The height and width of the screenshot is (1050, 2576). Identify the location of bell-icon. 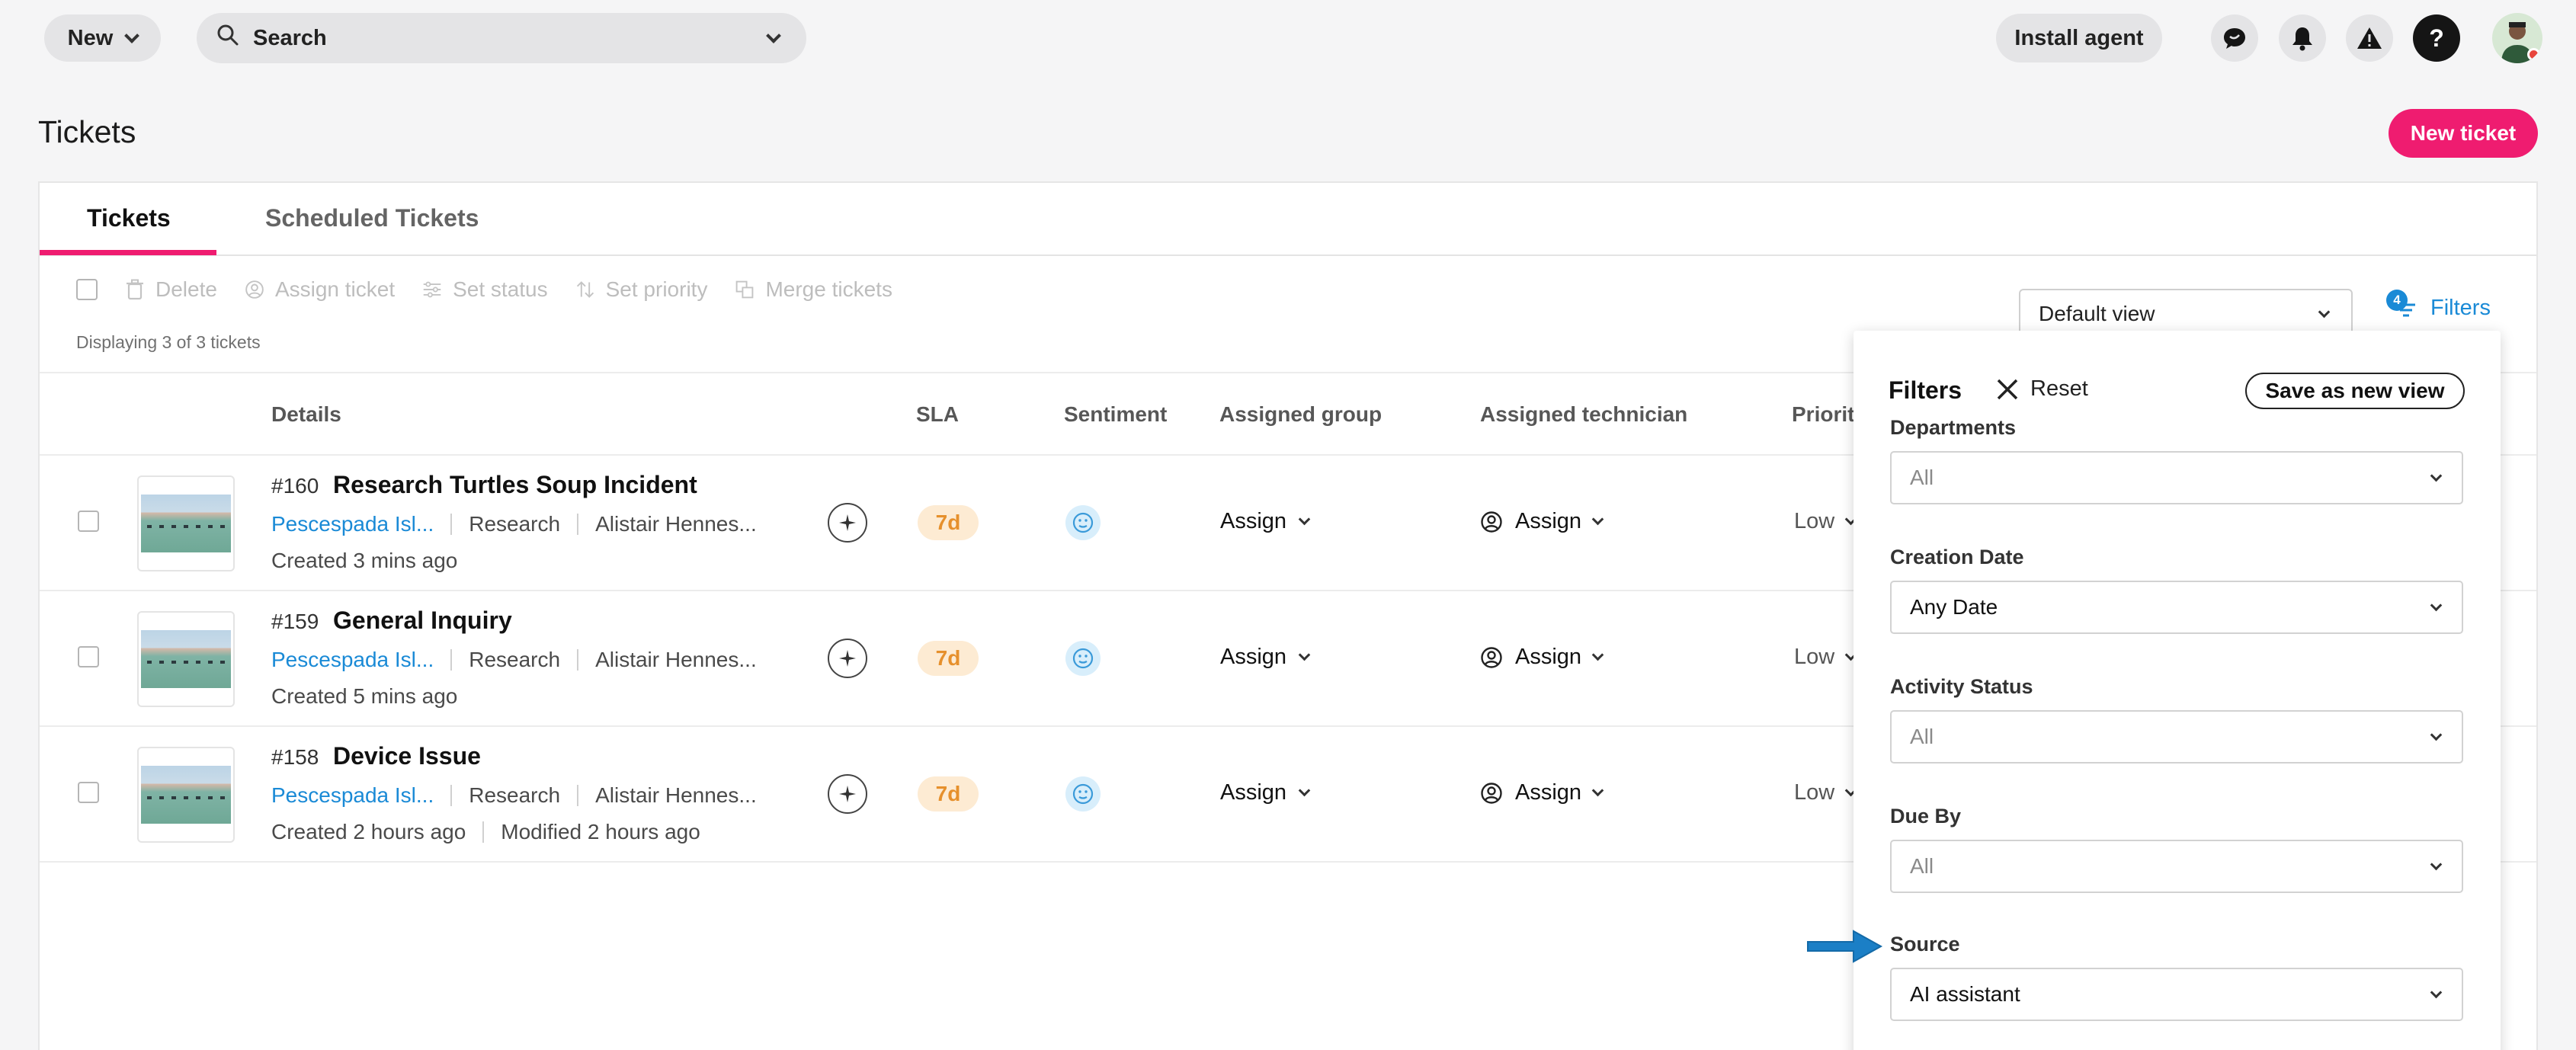
(2302, 38).